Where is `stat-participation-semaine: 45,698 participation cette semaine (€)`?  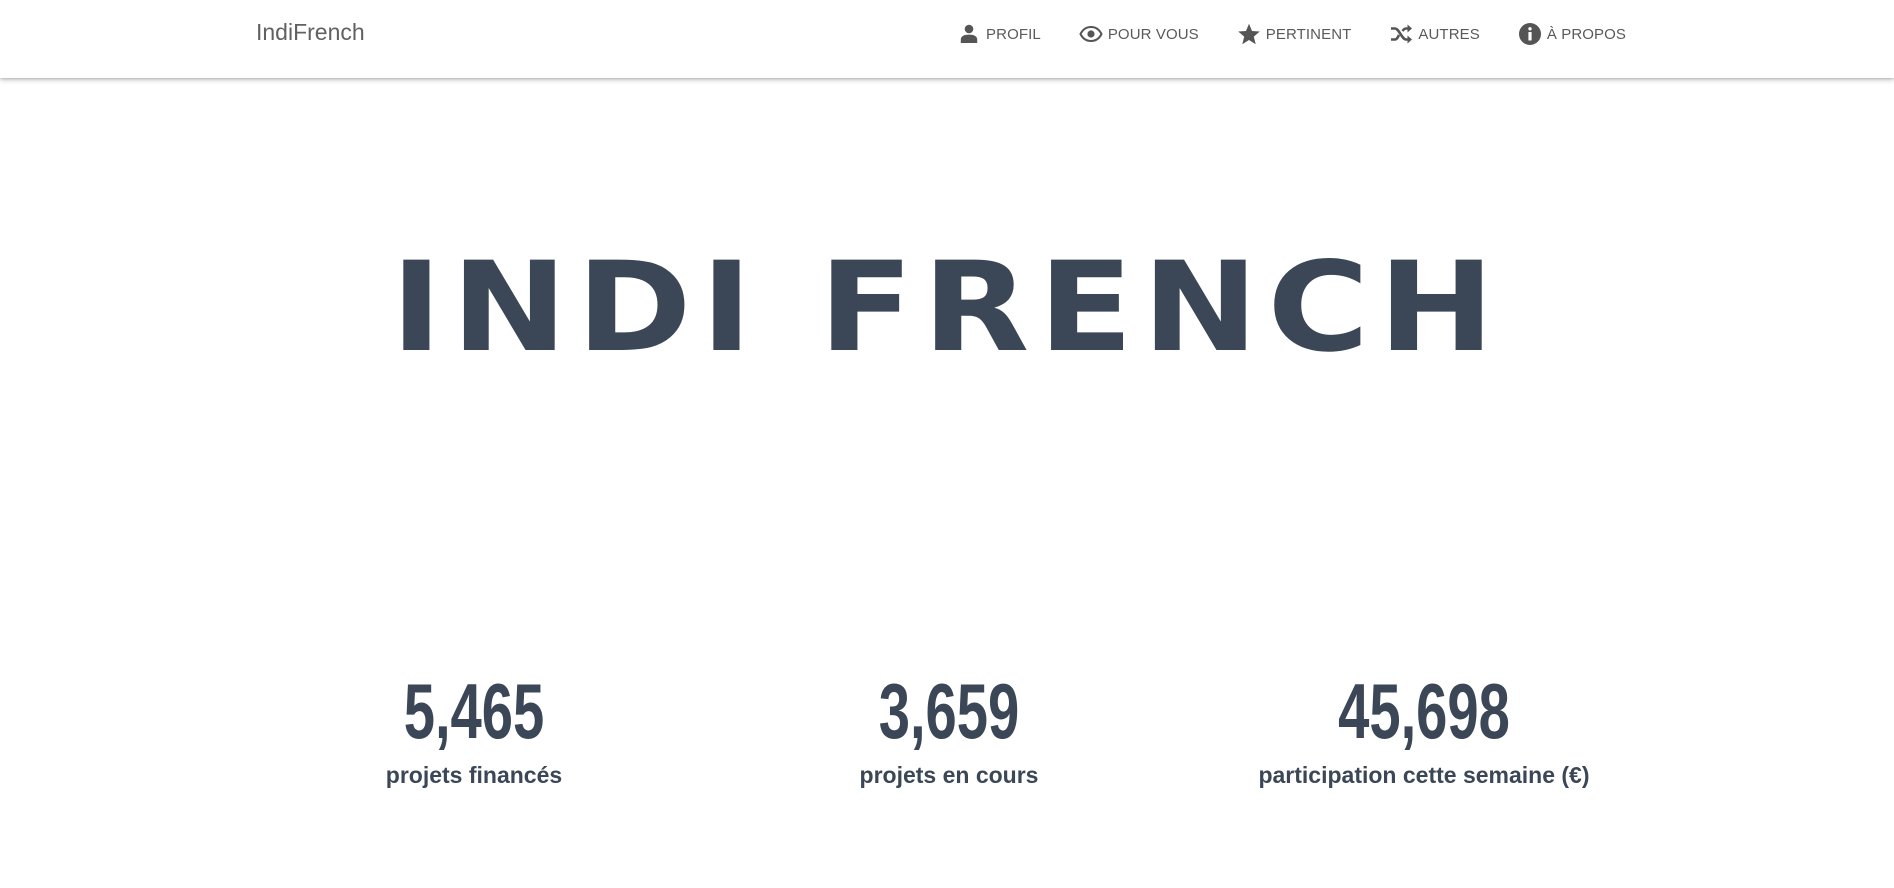
stat-participation-semaine: 45,698 participation cette semaine (€) is located at coordinates (1424, 730).